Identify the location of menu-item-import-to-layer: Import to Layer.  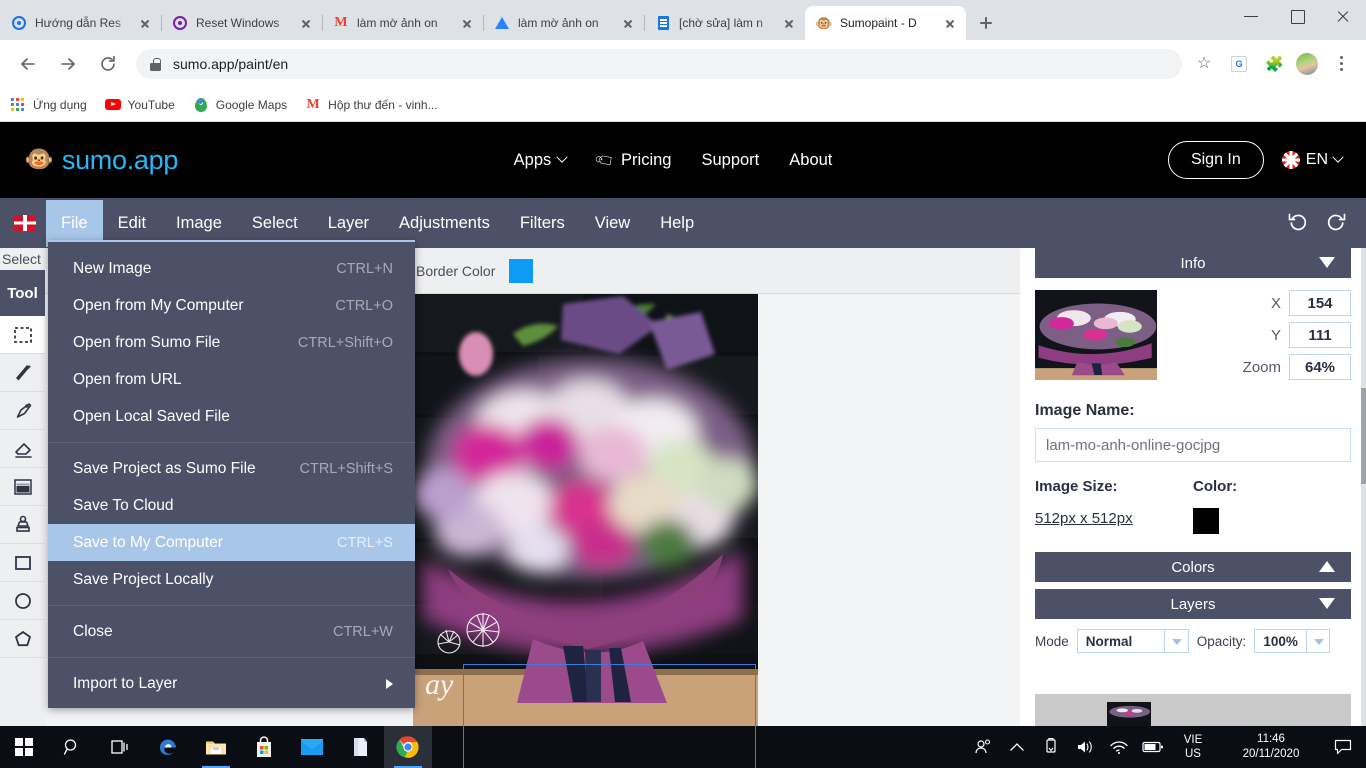
(231, 683).